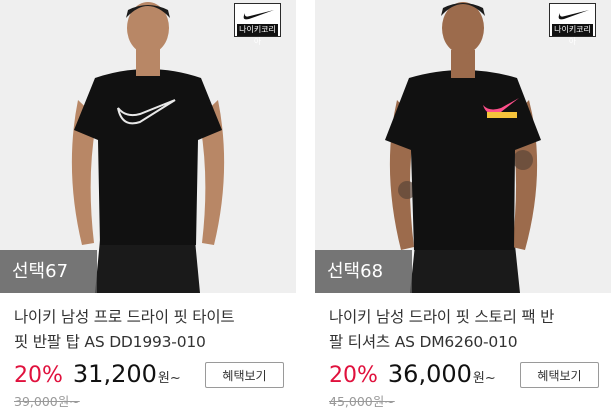 This screenshot has height=411, width=611. I want to click on select-number-badge: 선택68, so click(363, 271).